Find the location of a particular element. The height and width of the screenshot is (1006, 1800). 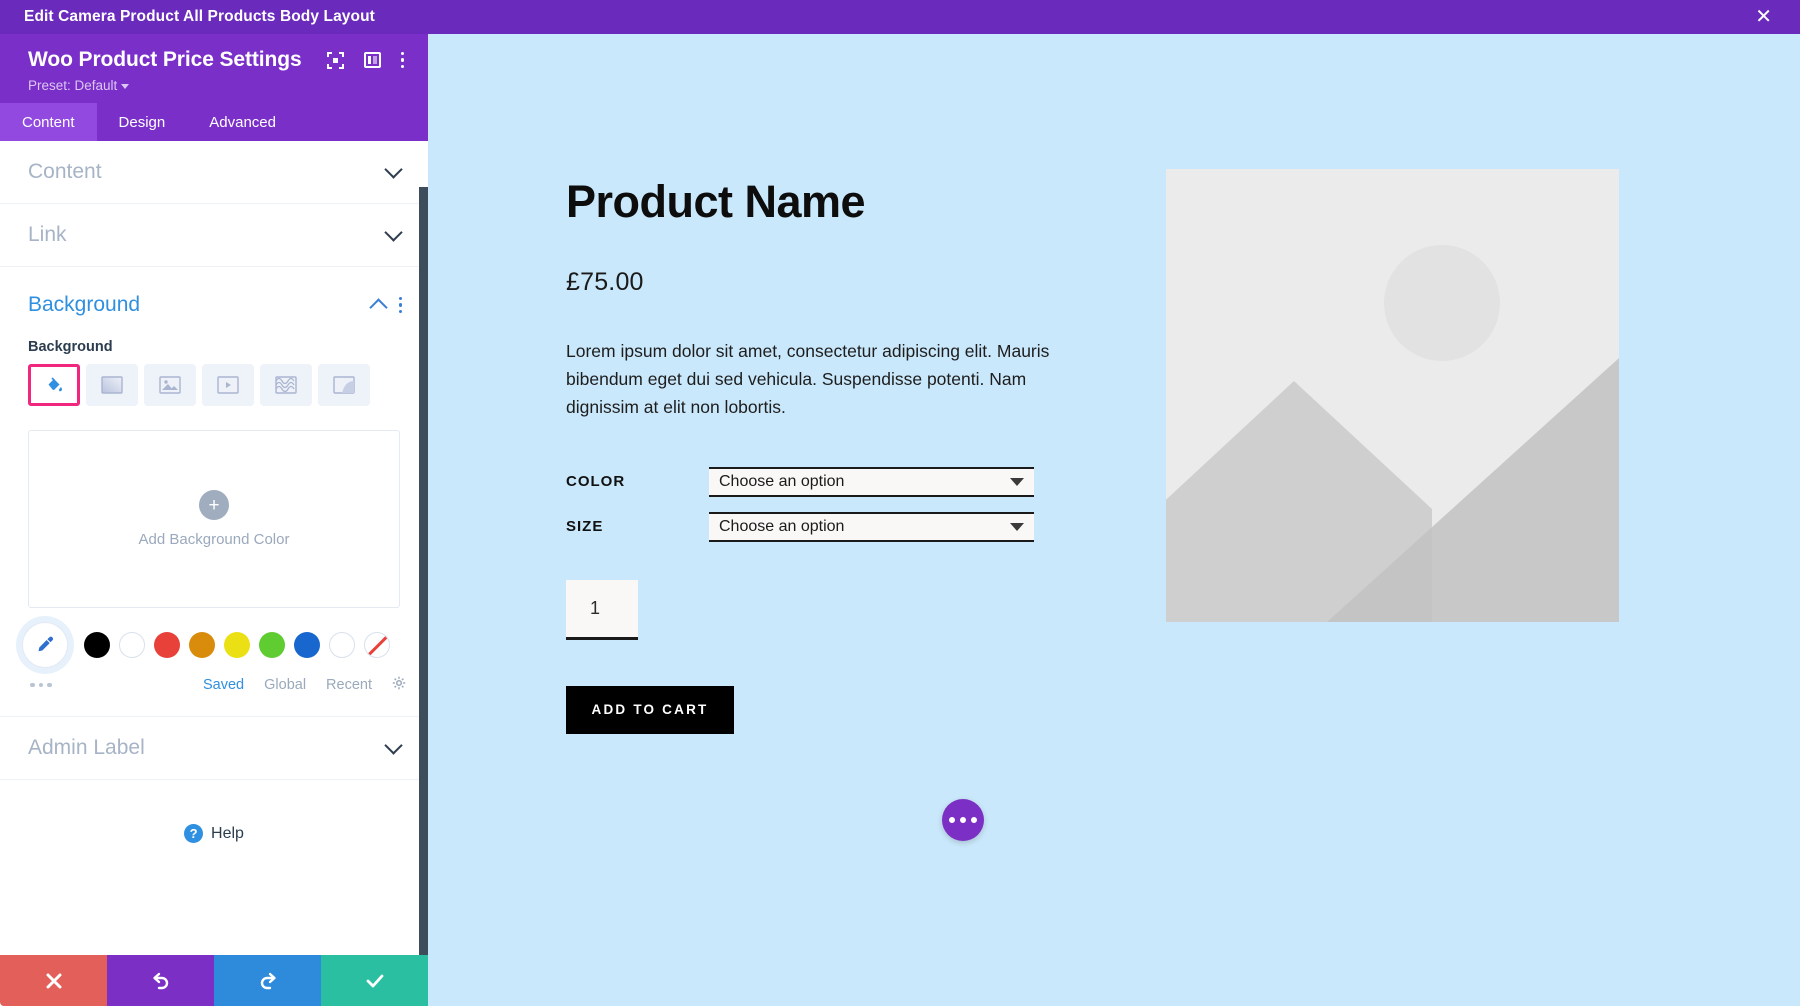

panel-layout-icon is located at coordinates (372, 60).